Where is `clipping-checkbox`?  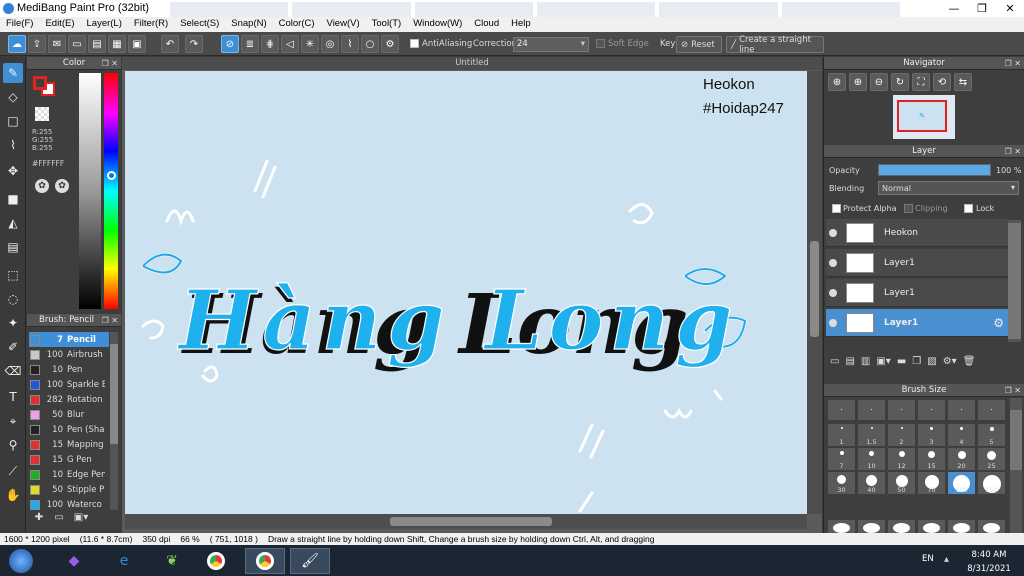
clipping-checkbox is located at coordinates (908, 208).